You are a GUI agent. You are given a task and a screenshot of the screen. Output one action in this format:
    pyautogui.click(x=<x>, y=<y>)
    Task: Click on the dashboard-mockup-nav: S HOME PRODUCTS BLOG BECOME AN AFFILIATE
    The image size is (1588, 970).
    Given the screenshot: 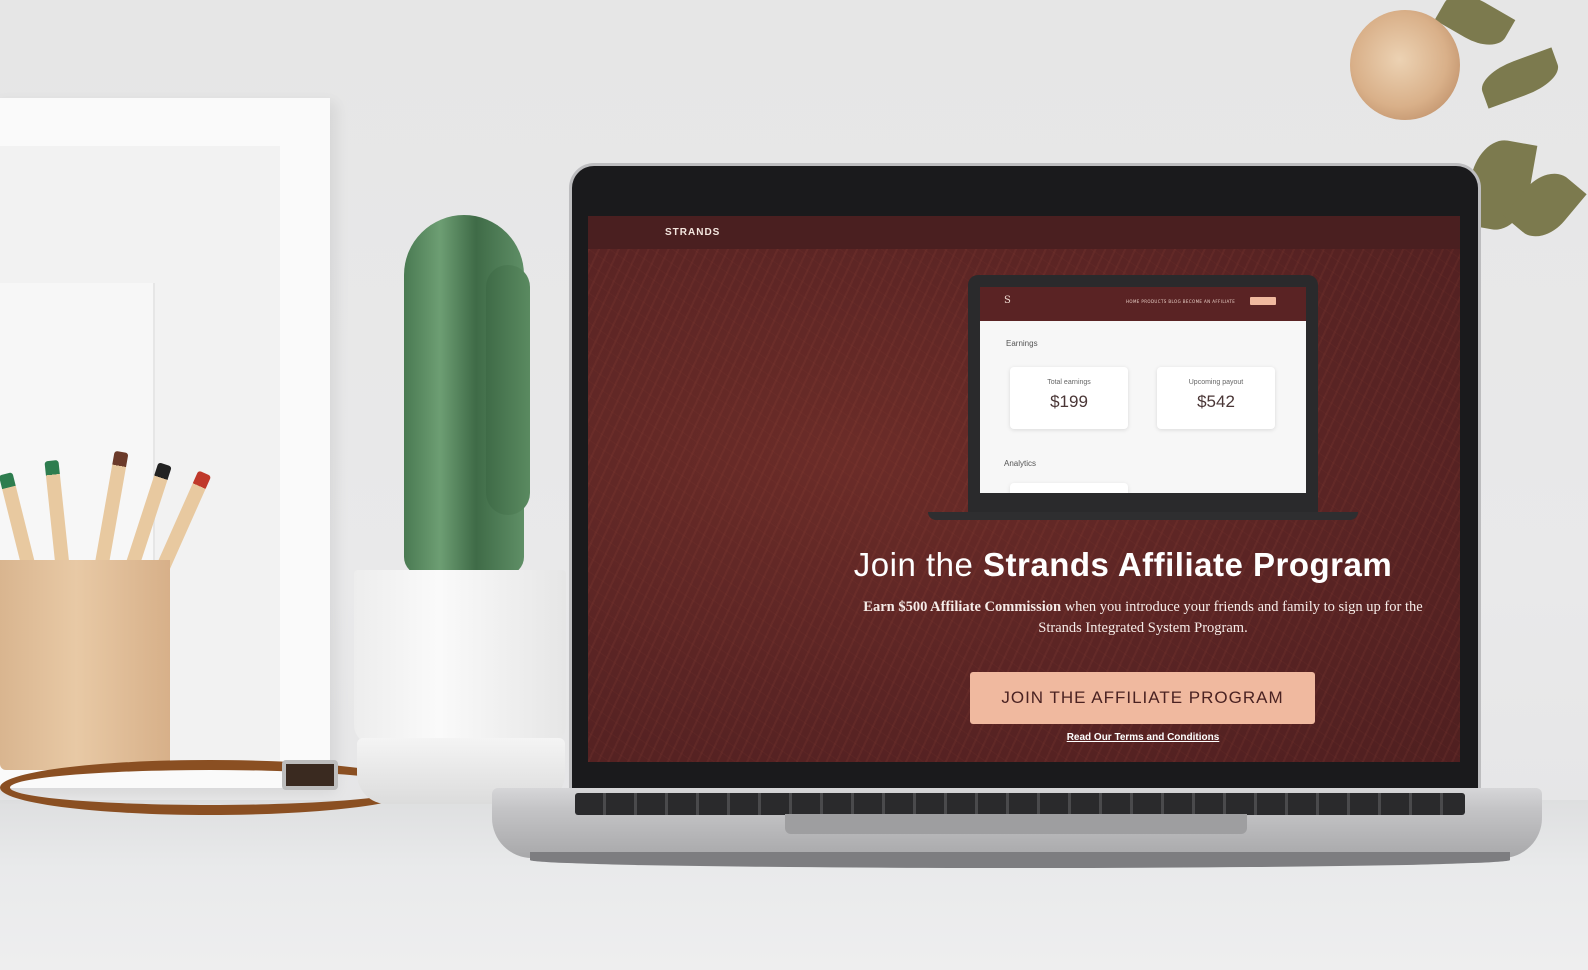 What is the action you would take?
    pyautogui.click(x=1143, y=304)
    